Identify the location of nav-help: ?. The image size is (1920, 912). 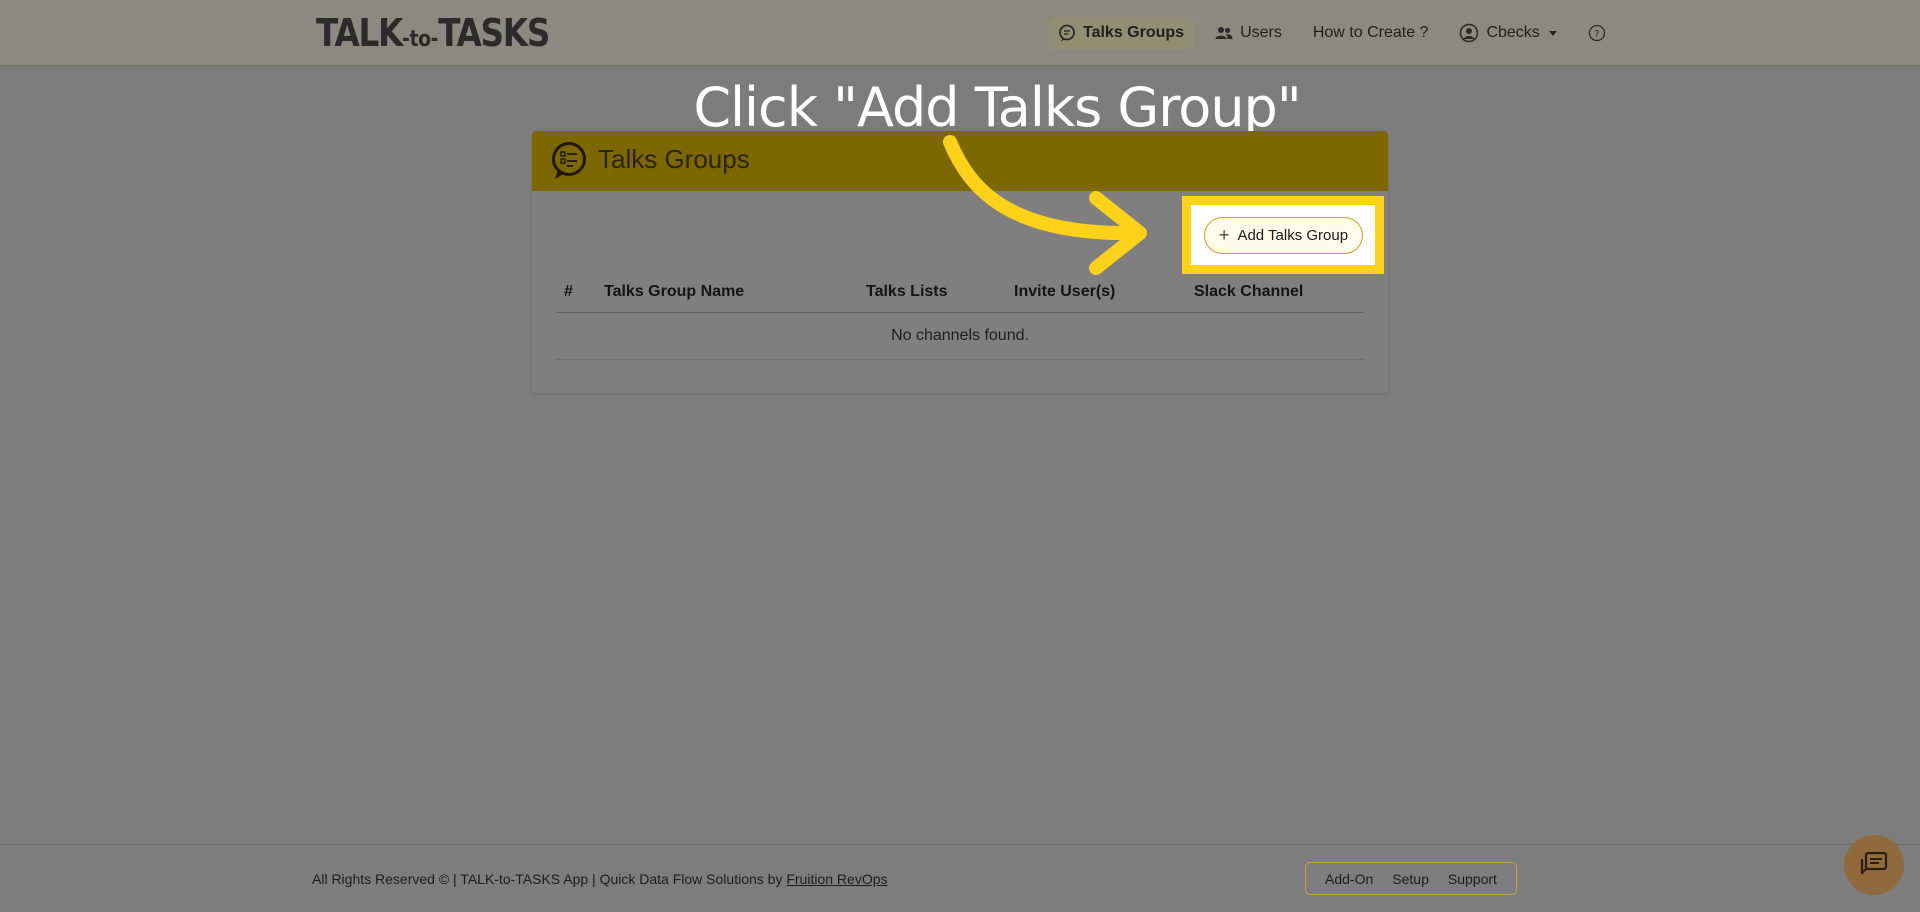
(1597, 33).